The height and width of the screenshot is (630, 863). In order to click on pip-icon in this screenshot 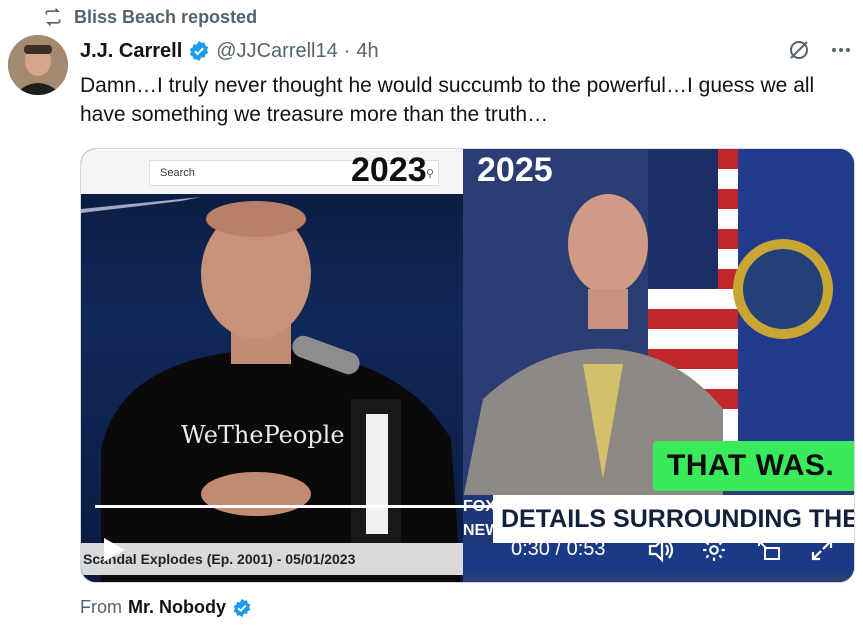, I will do `click(769, 550)`.